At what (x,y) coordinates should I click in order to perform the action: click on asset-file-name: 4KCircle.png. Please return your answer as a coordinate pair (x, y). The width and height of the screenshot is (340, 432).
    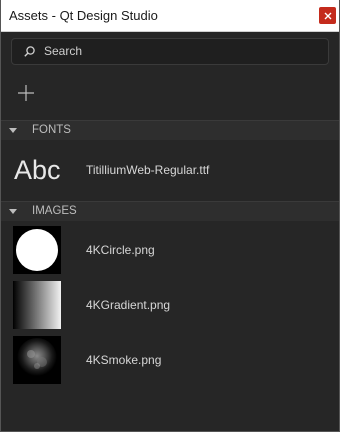
    Looking at the image, I should click on (120, 250).